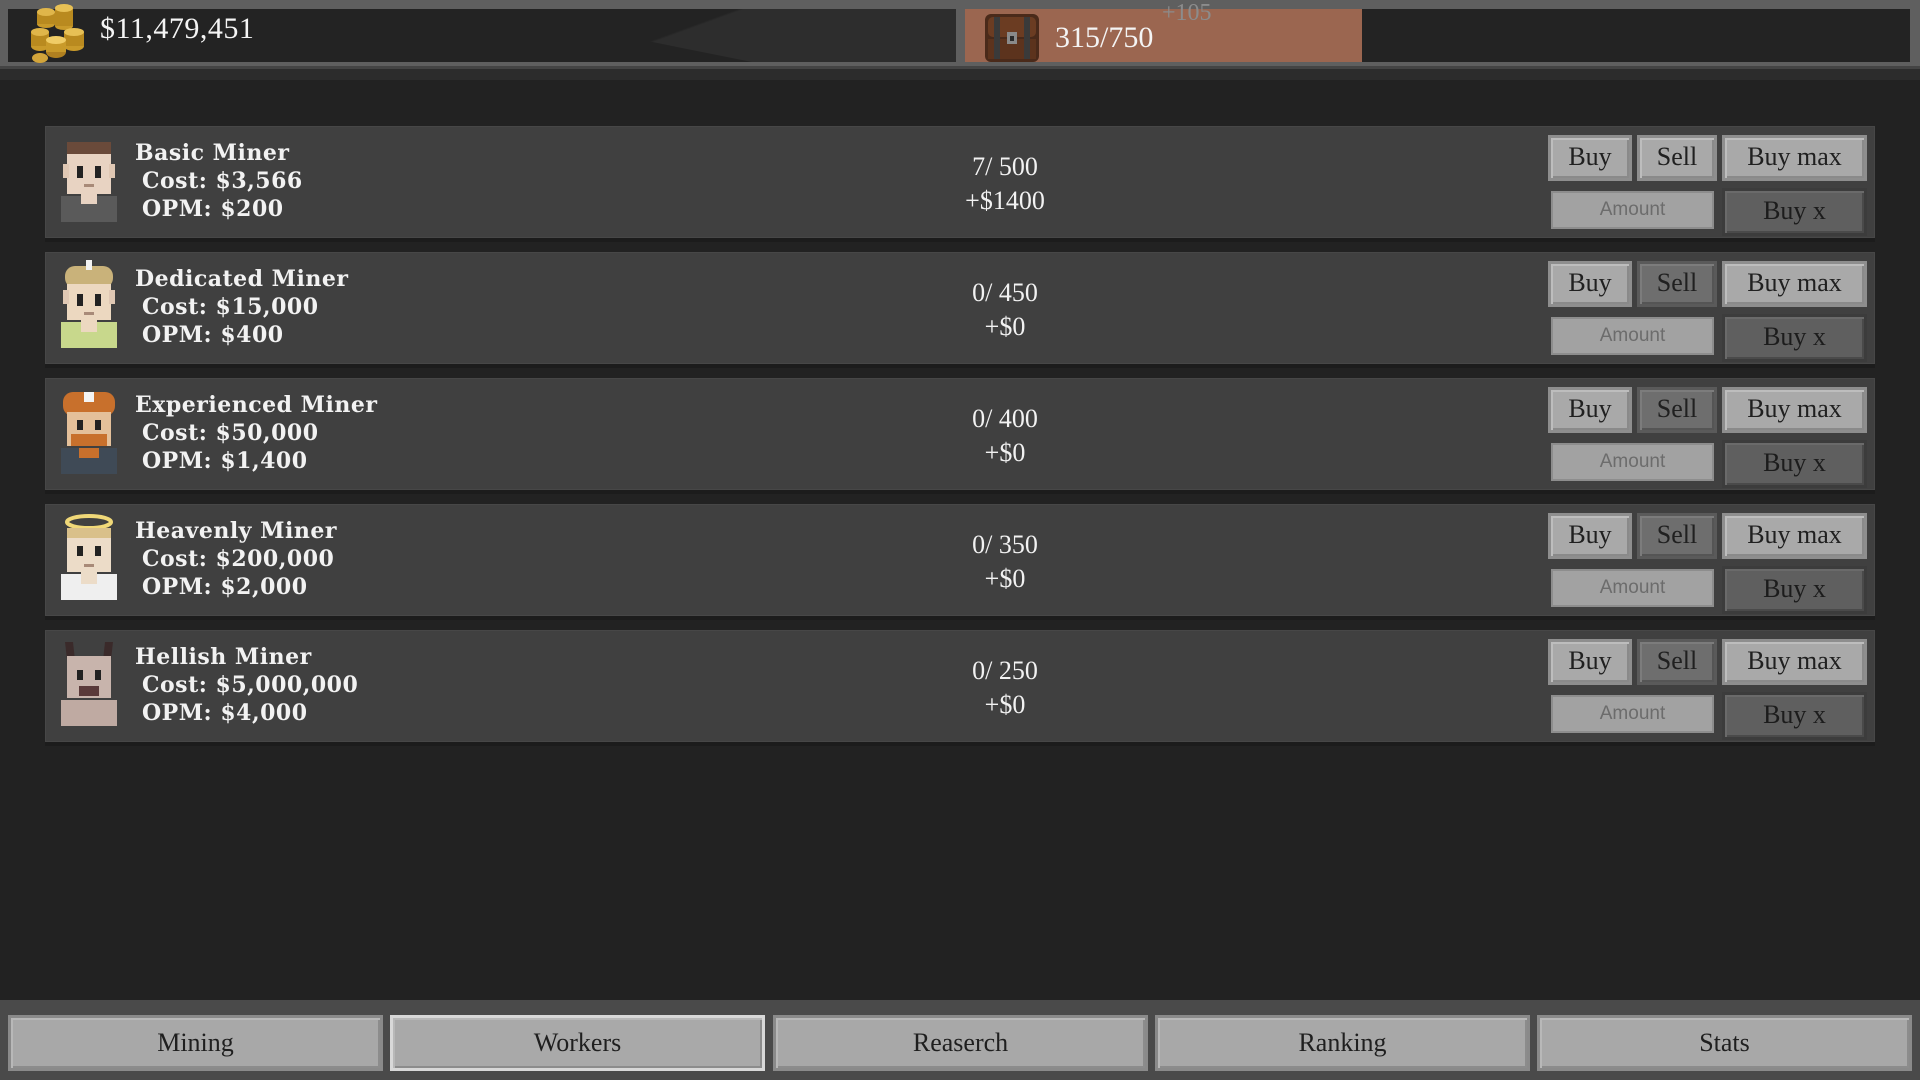  I want to click on worker-opm: OPM: $2,000, so click(225, 587).